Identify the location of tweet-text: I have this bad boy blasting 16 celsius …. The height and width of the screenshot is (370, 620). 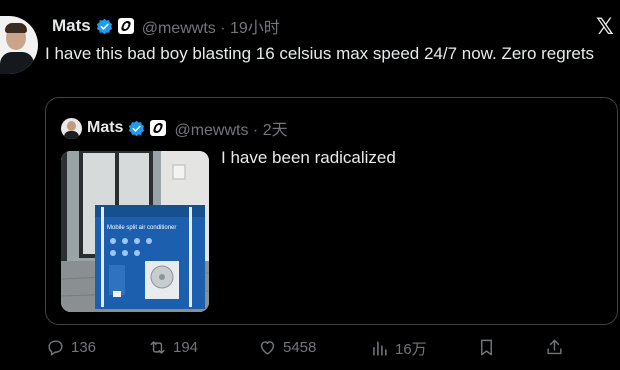
(320, 53).